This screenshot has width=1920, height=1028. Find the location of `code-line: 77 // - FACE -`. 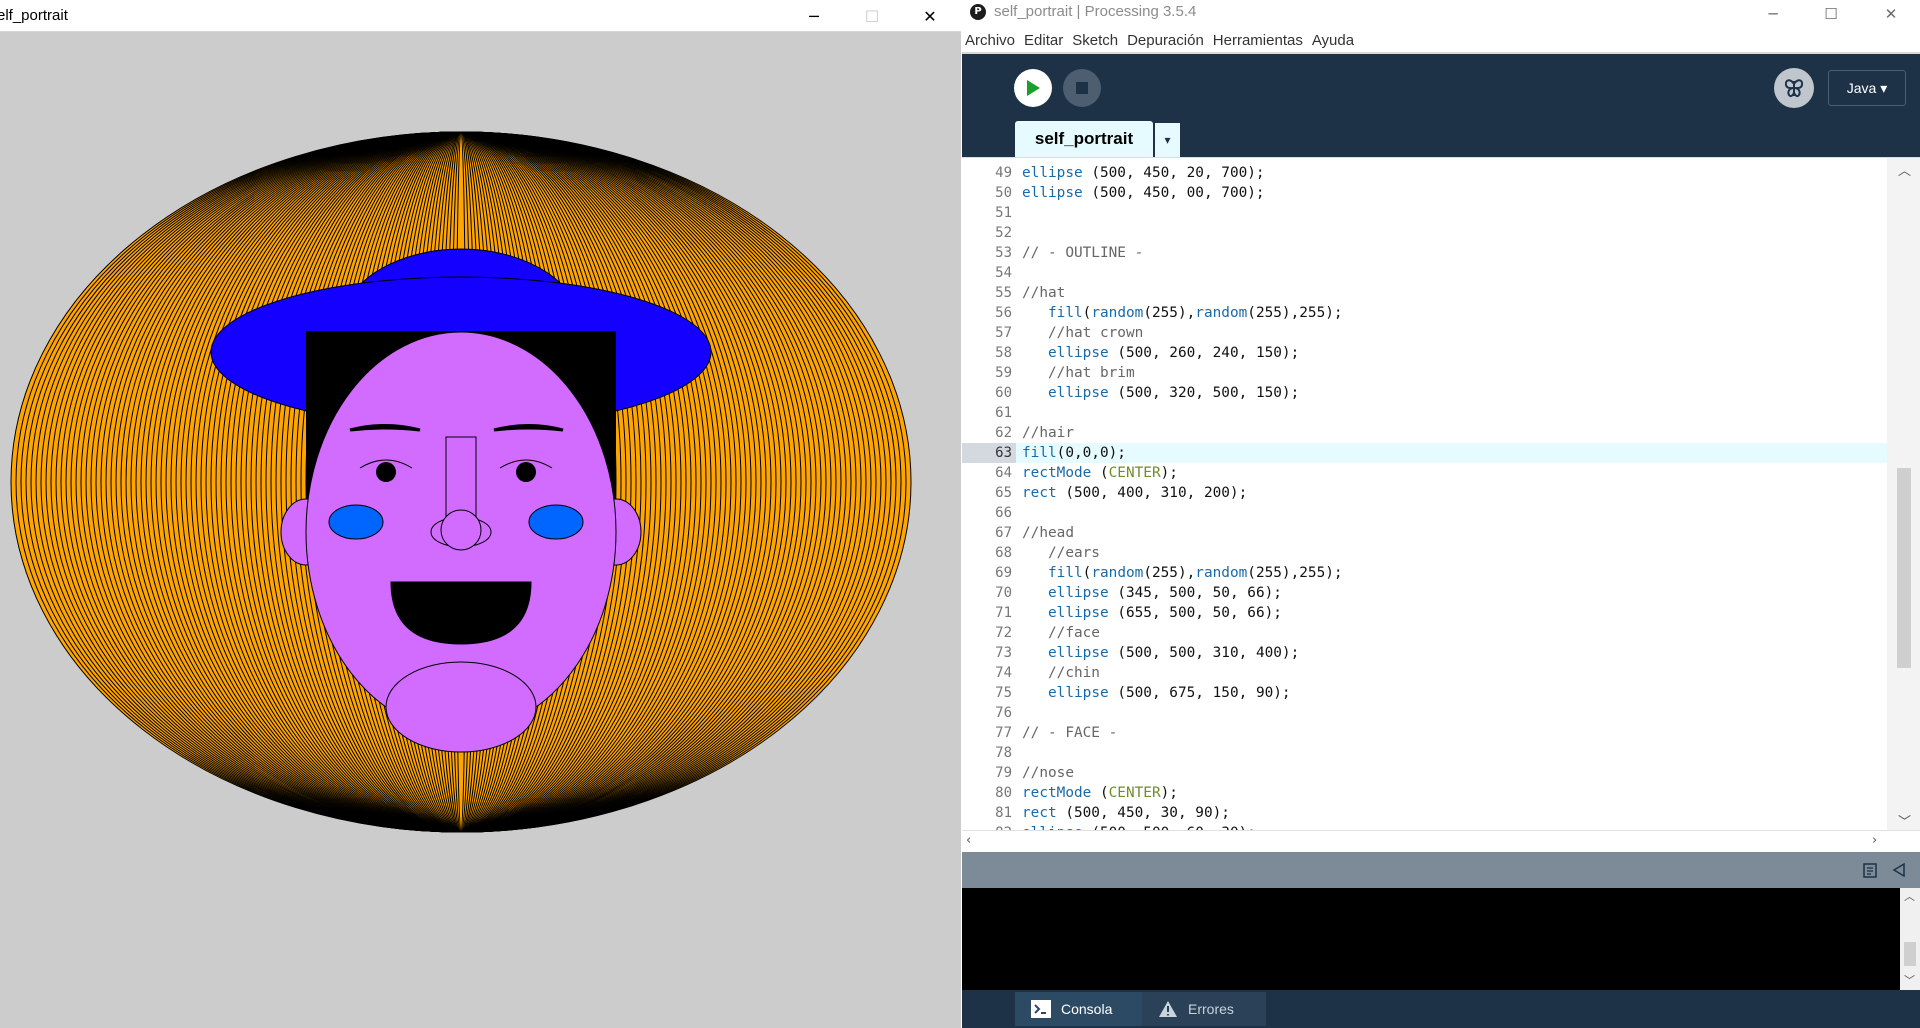

code-line: 77 // - FACE - is located at coordinates (1424, 733).